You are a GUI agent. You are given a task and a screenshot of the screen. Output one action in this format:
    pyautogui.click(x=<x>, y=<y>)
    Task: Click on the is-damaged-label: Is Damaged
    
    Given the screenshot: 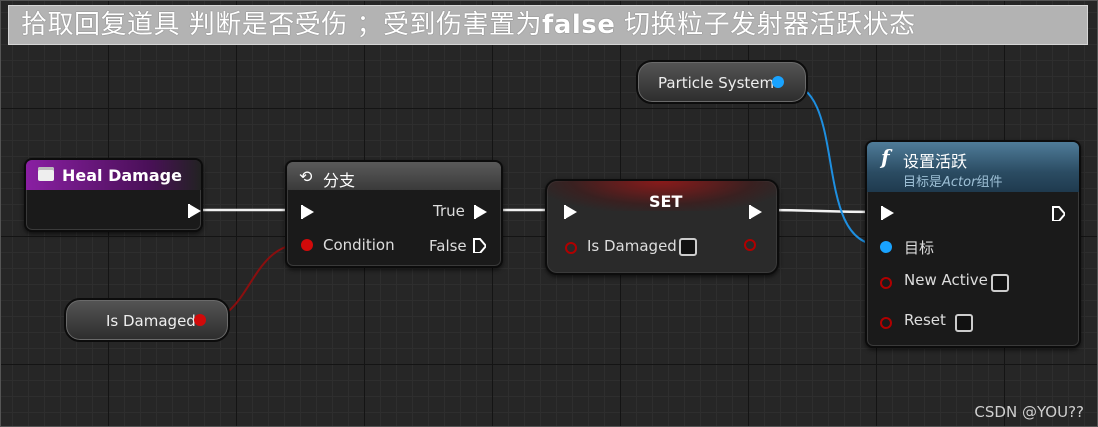 What is the action you would take?
    pyautogui.click(x=632, y=246)
    